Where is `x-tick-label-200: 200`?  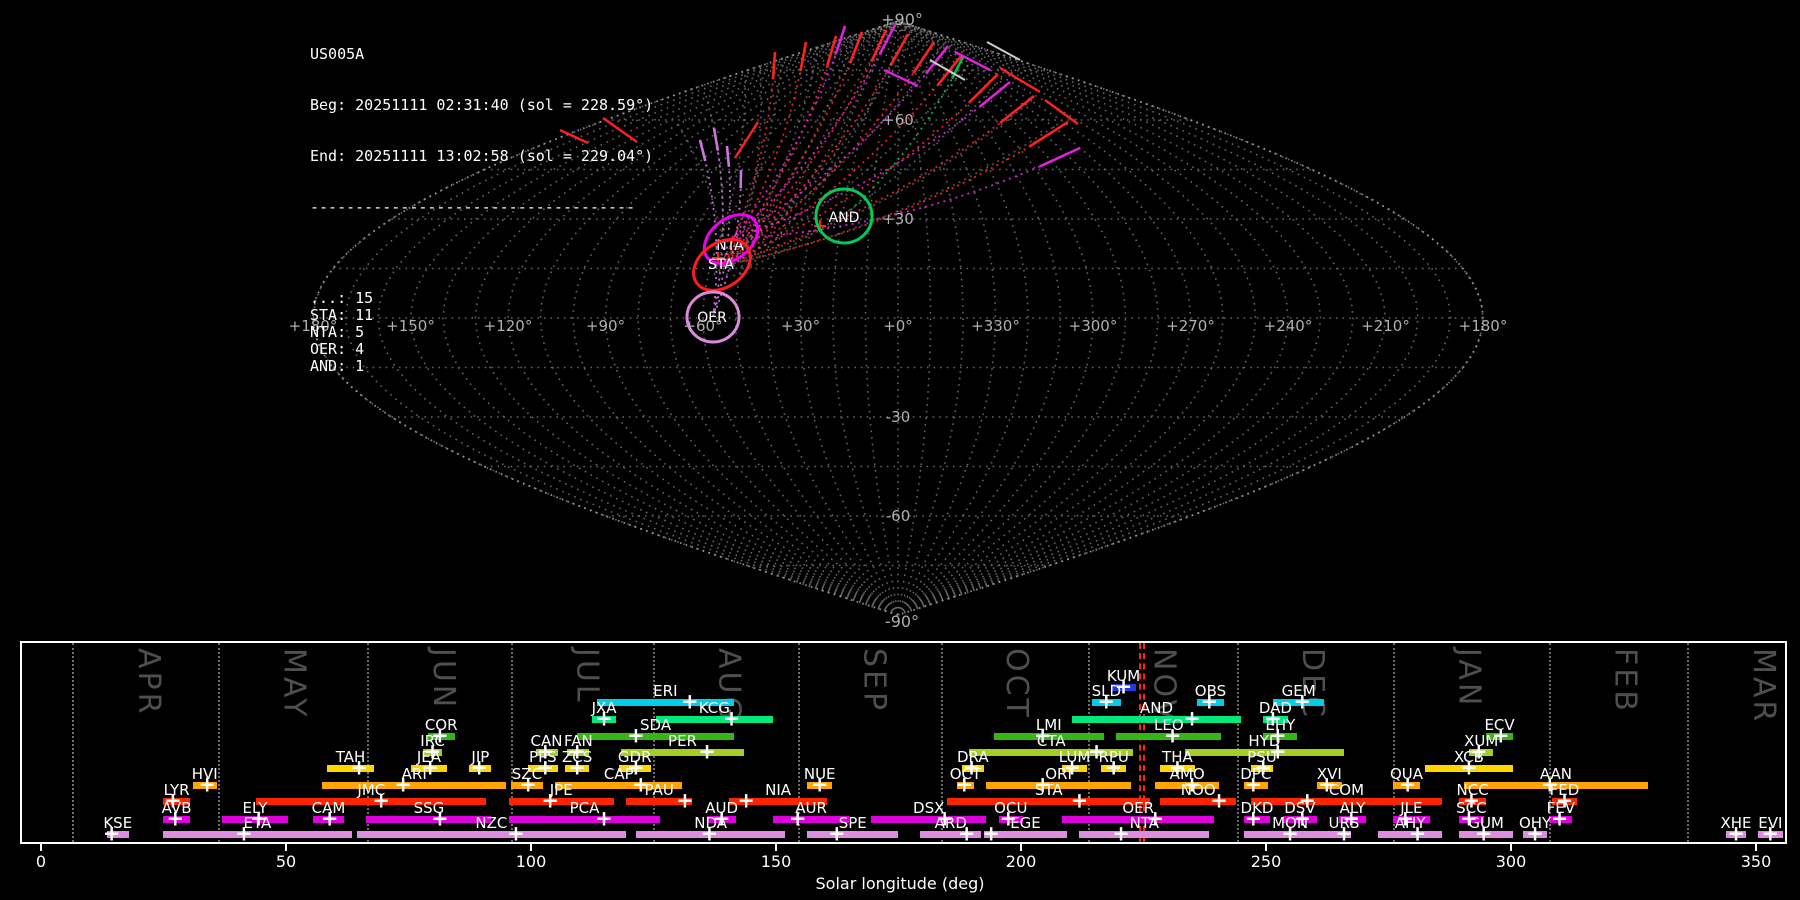 x-tick-label-200: 200 is located at coordinates (1021, 861).